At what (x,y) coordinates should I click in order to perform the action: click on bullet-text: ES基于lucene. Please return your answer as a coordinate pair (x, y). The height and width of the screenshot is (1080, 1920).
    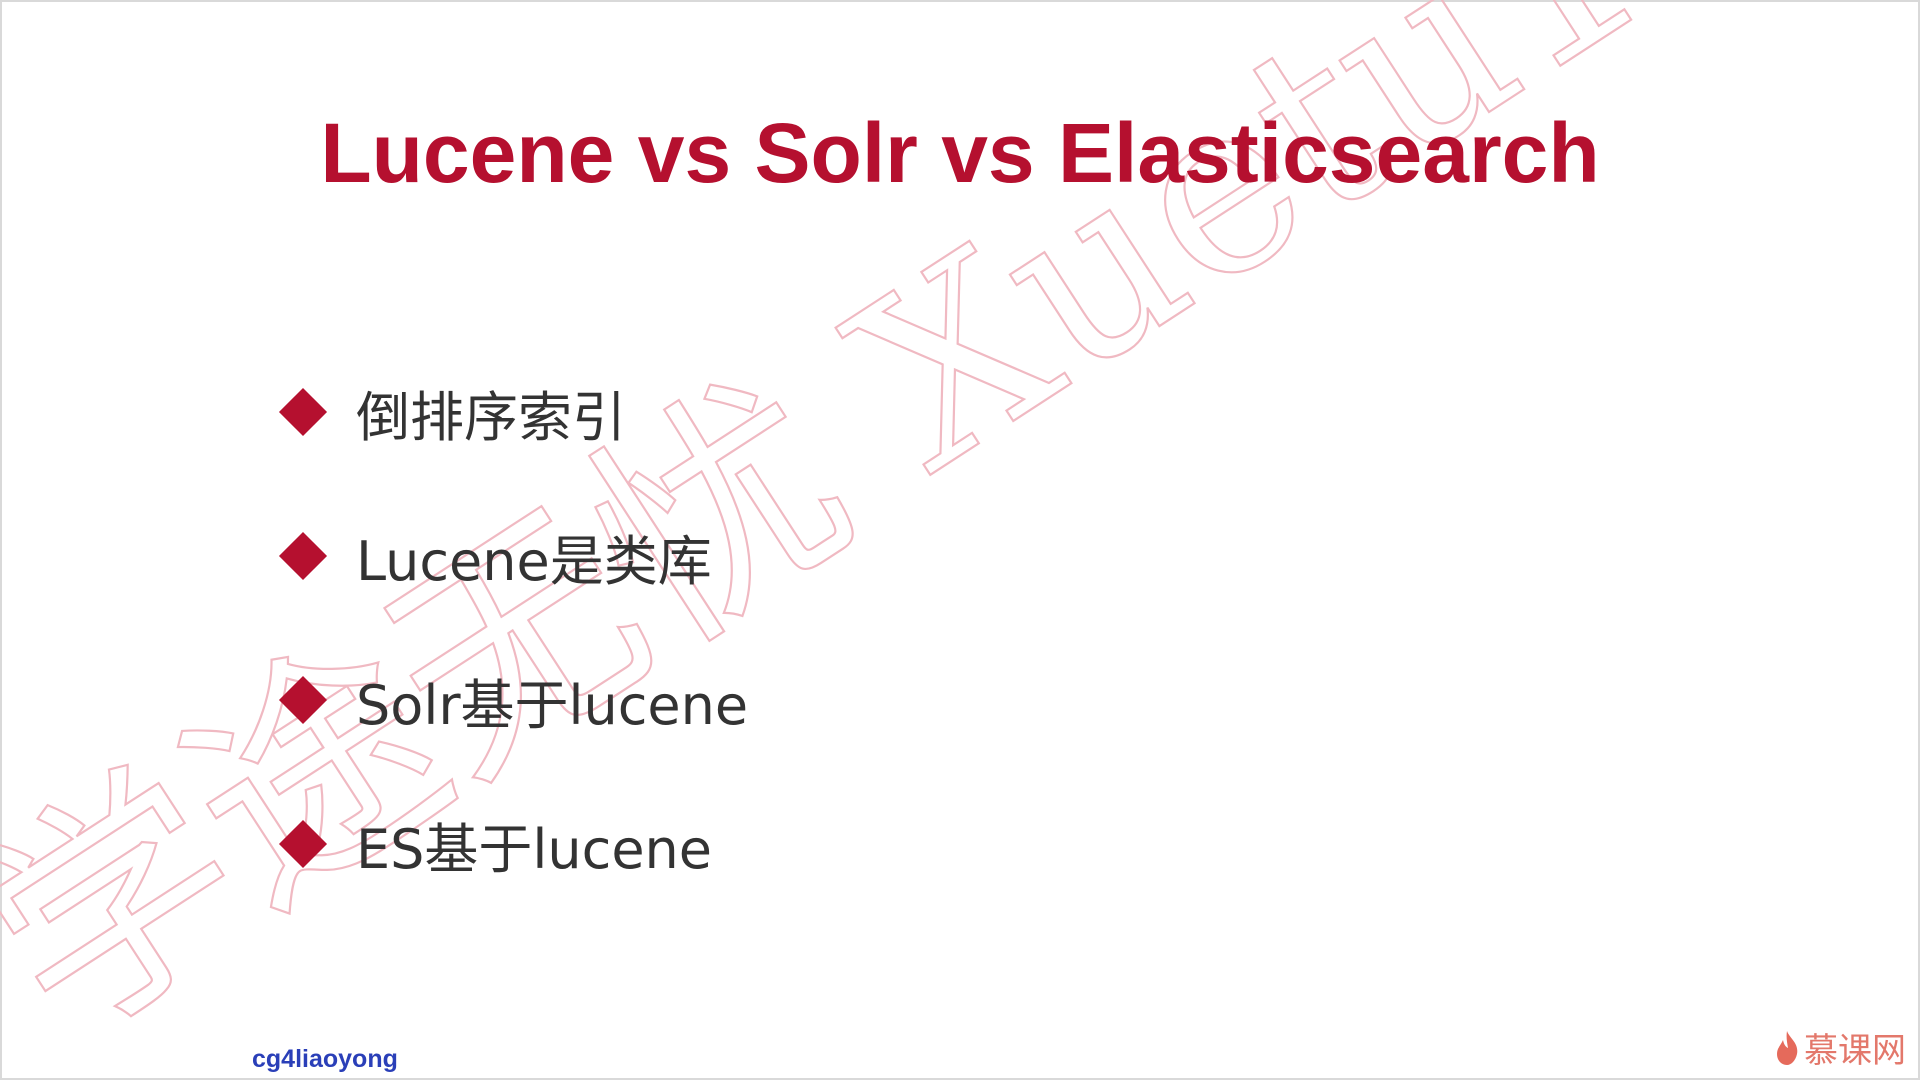
    Looking at the image, I should click on (534, 849).